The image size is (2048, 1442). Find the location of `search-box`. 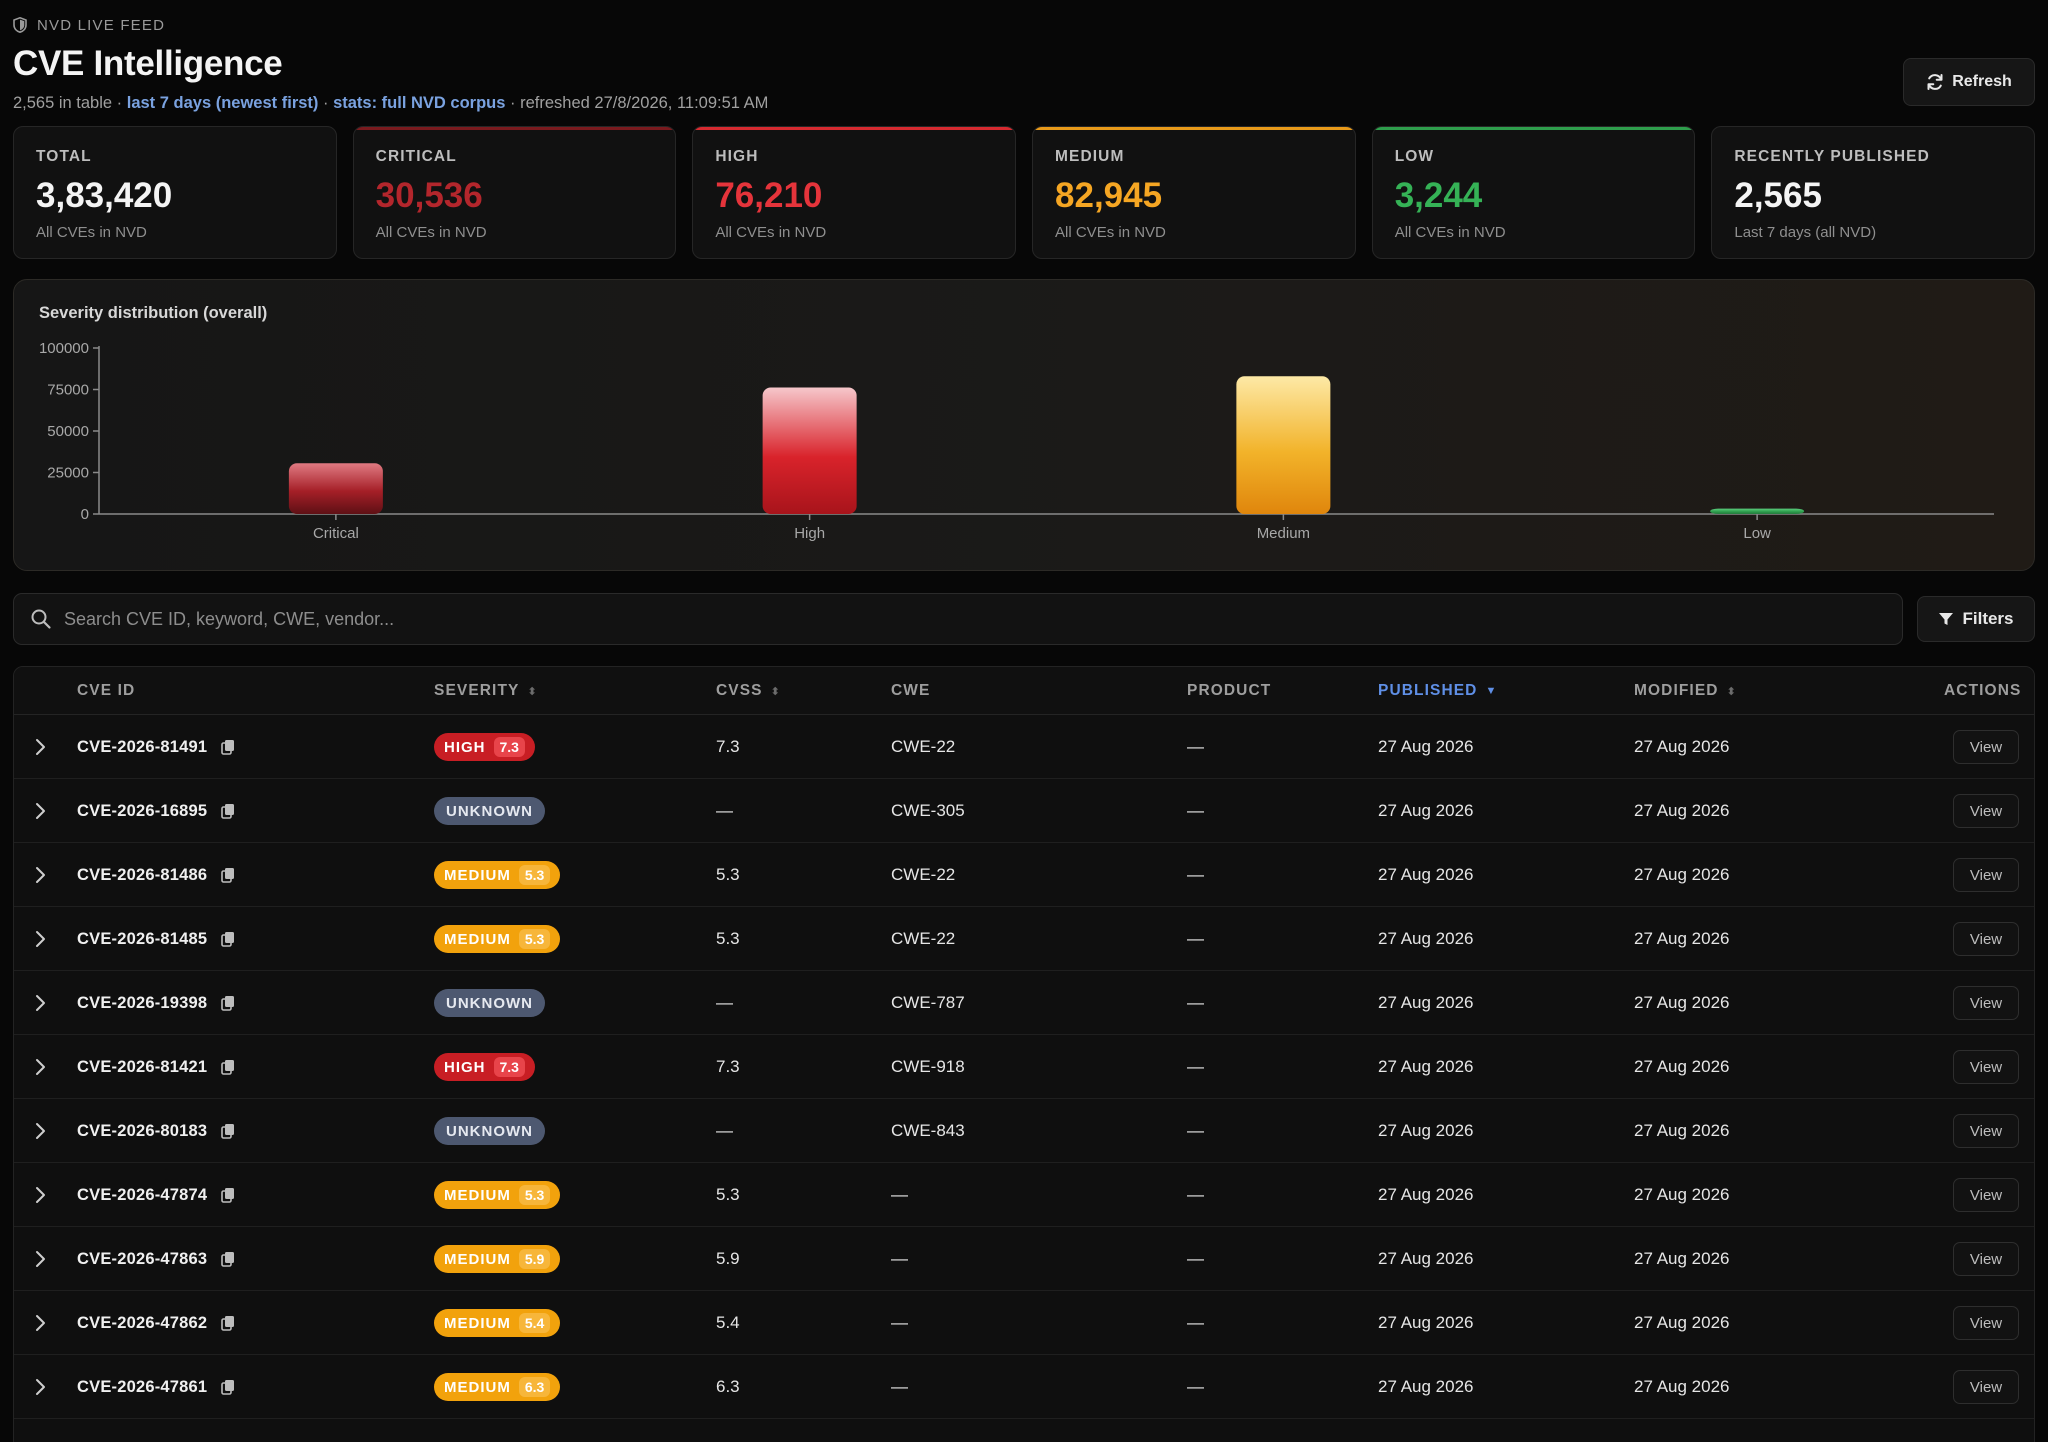

search-box is located at coordinates (958, 619).